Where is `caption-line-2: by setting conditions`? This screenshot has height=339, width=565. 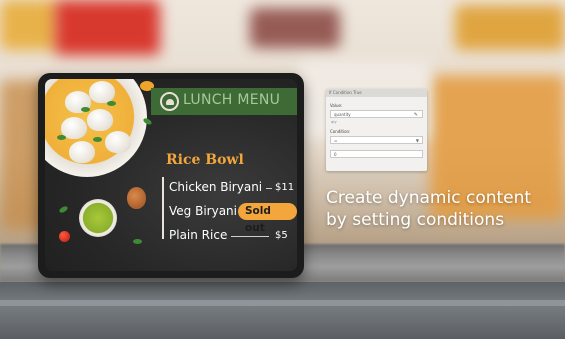
caption-line-2: by setting conditions is located at coordinates (415, 220).